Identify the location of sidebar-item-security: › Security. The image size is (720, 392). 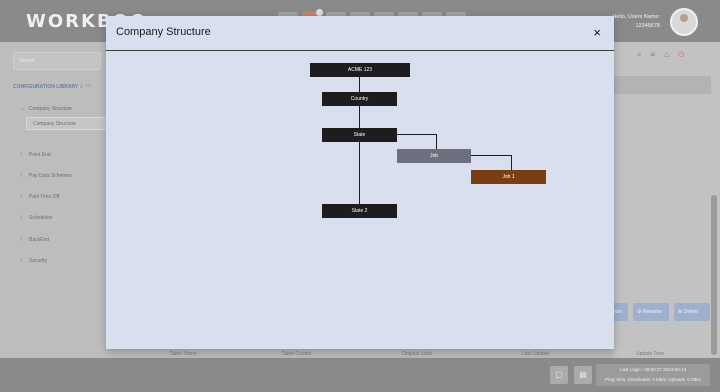
(33, 260).